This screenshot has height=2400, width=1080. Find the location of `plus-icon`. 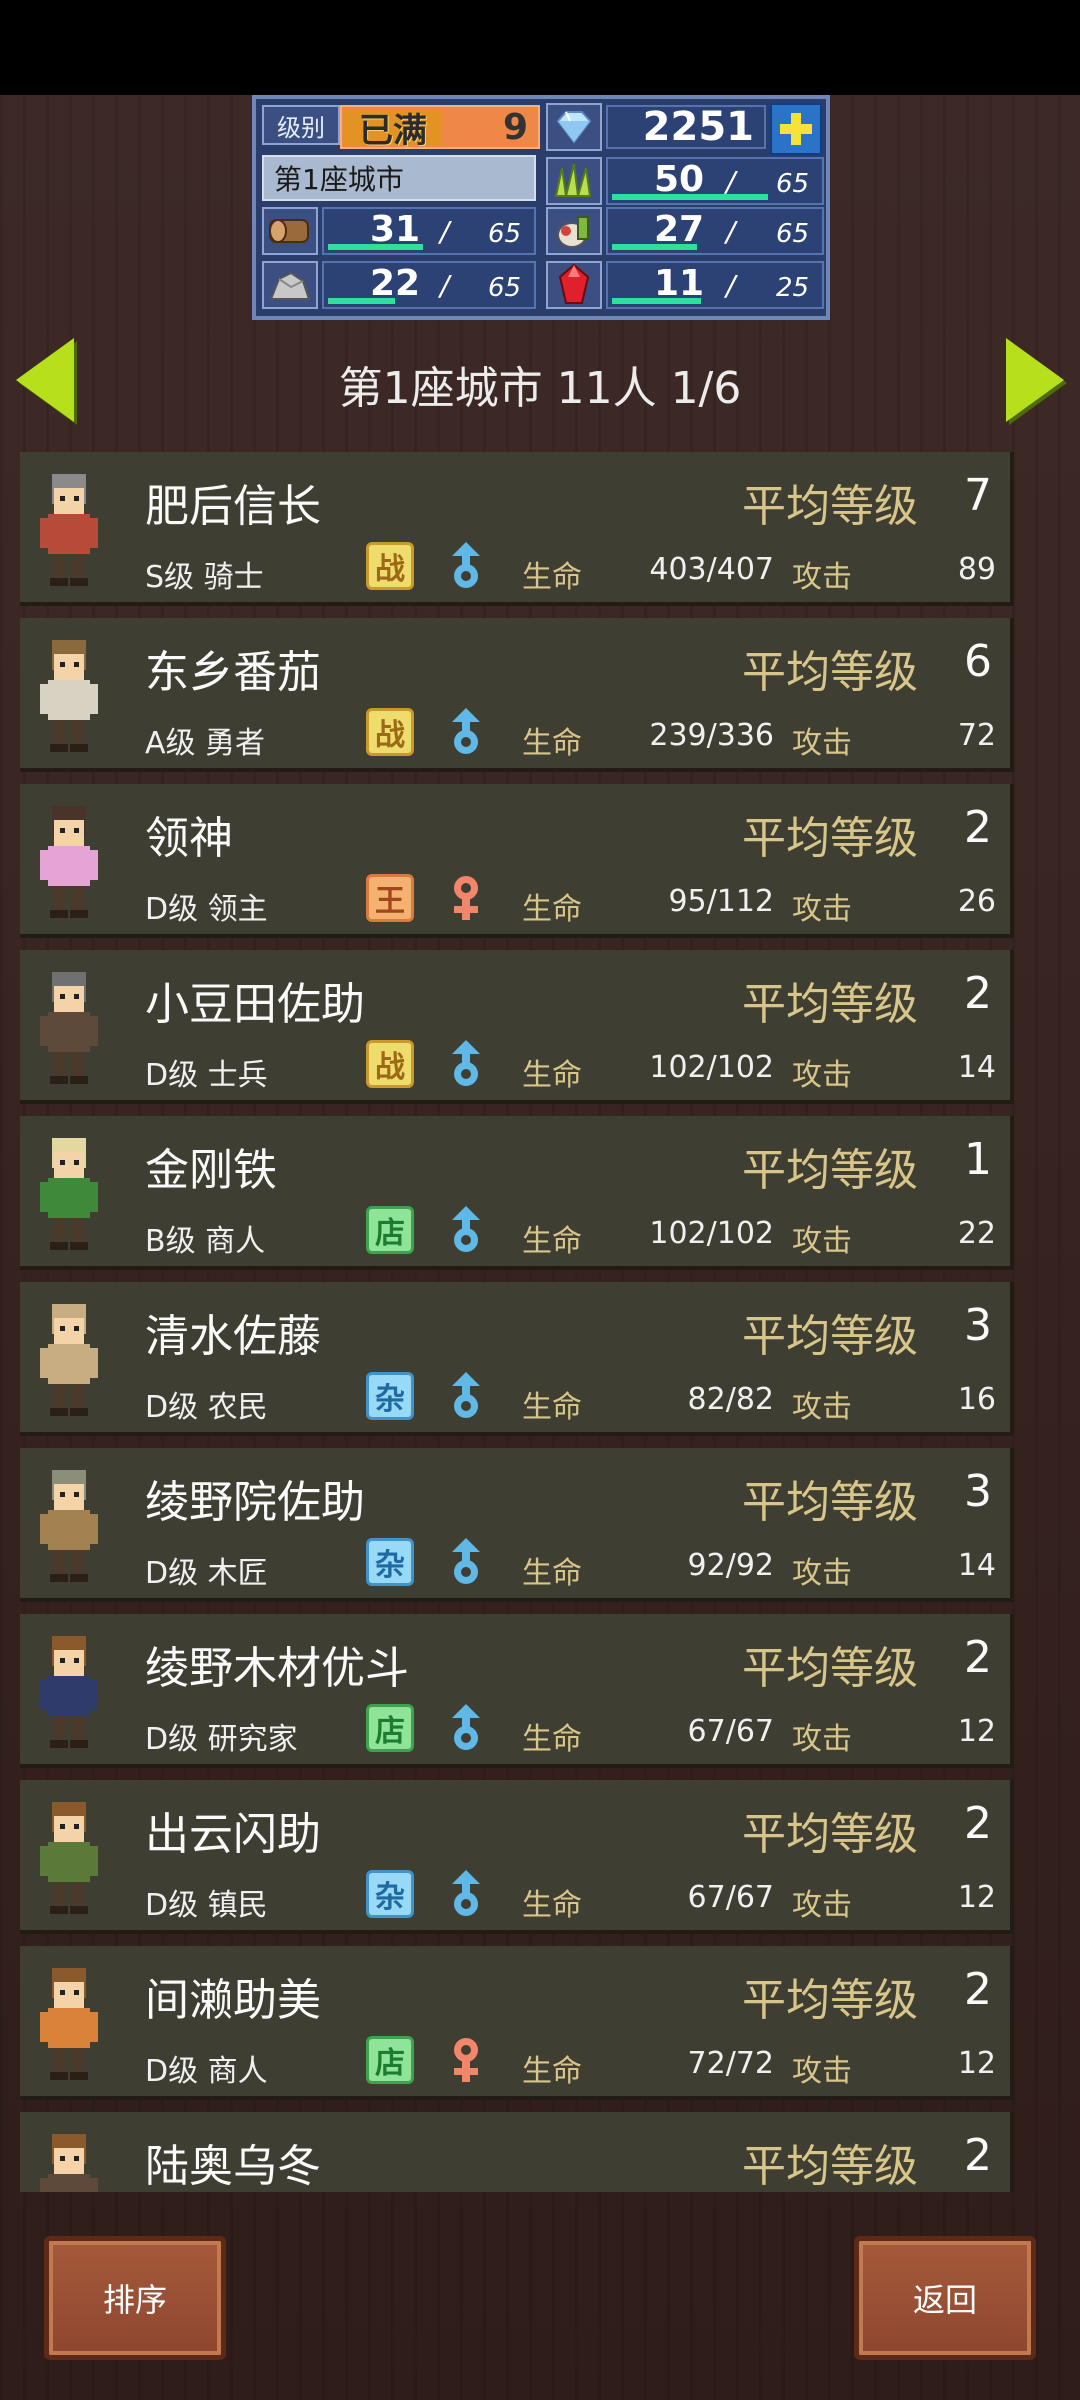

plus-icon is located at coordinates (796, 129).